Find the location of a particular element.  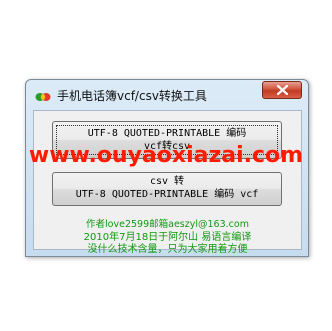

window-title: 手机电话簿vcf/csv转换工具 is located at coordinates (132, 96).